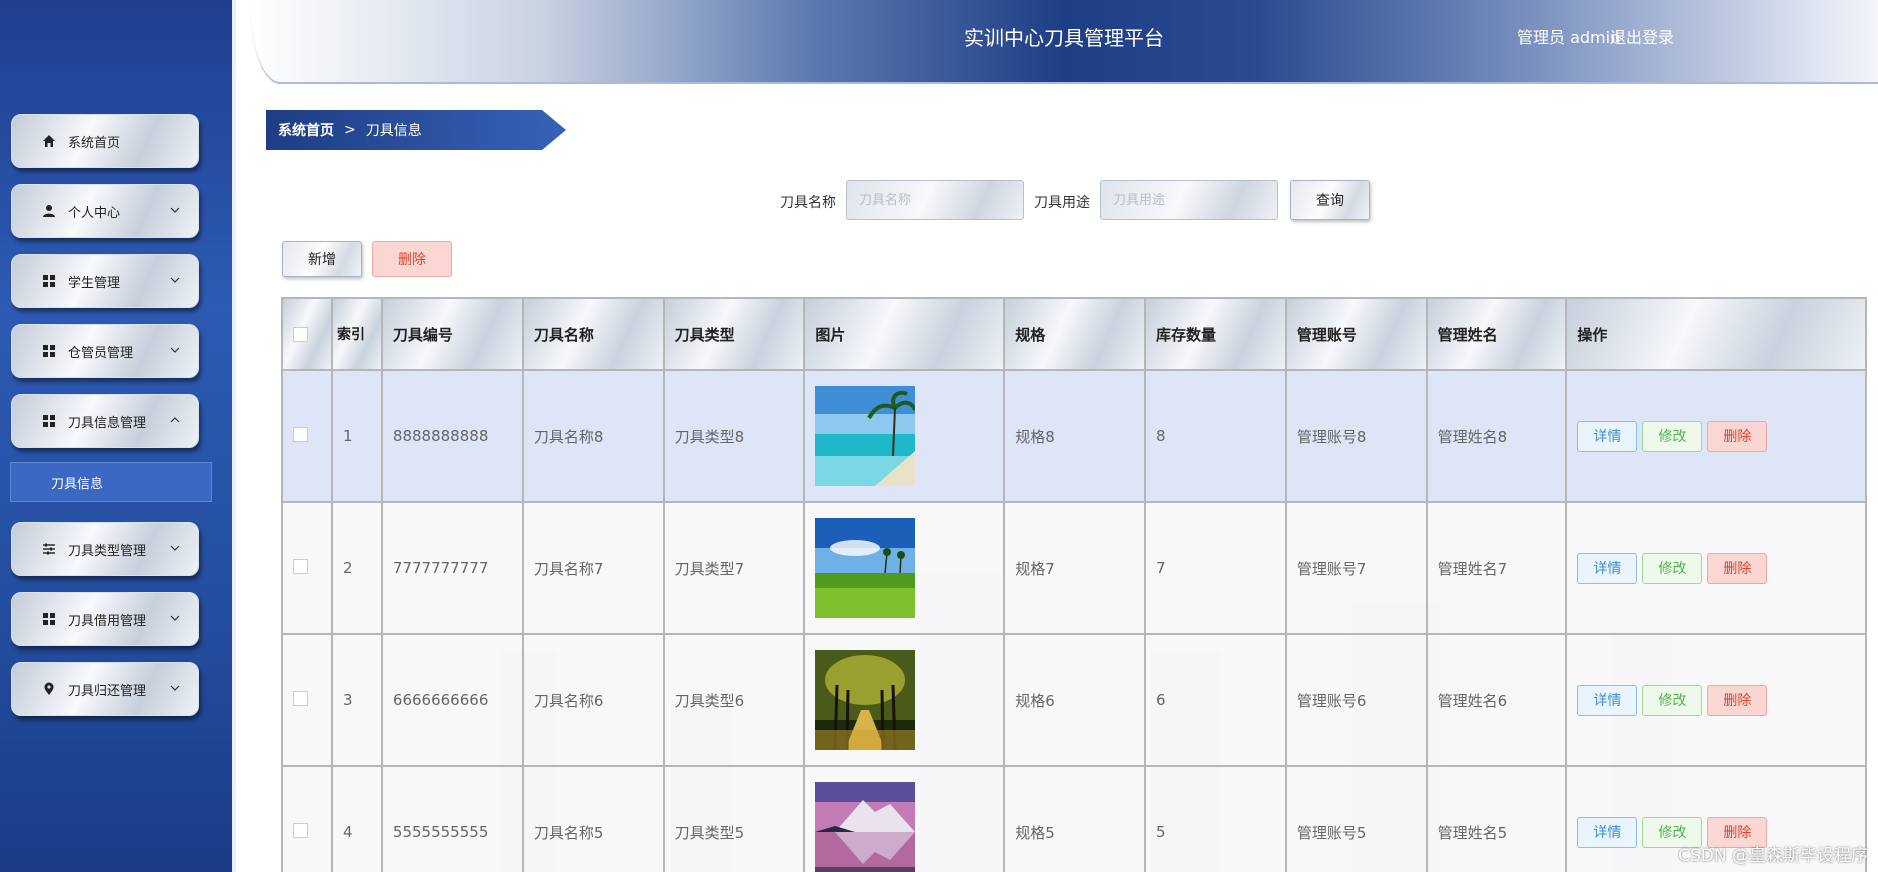 The width and height of the screenshot is (1878, 872). Describe the element at coordinates (734, 436) in the screenshot. I see `cell-type: 刀具类型8` at that location.